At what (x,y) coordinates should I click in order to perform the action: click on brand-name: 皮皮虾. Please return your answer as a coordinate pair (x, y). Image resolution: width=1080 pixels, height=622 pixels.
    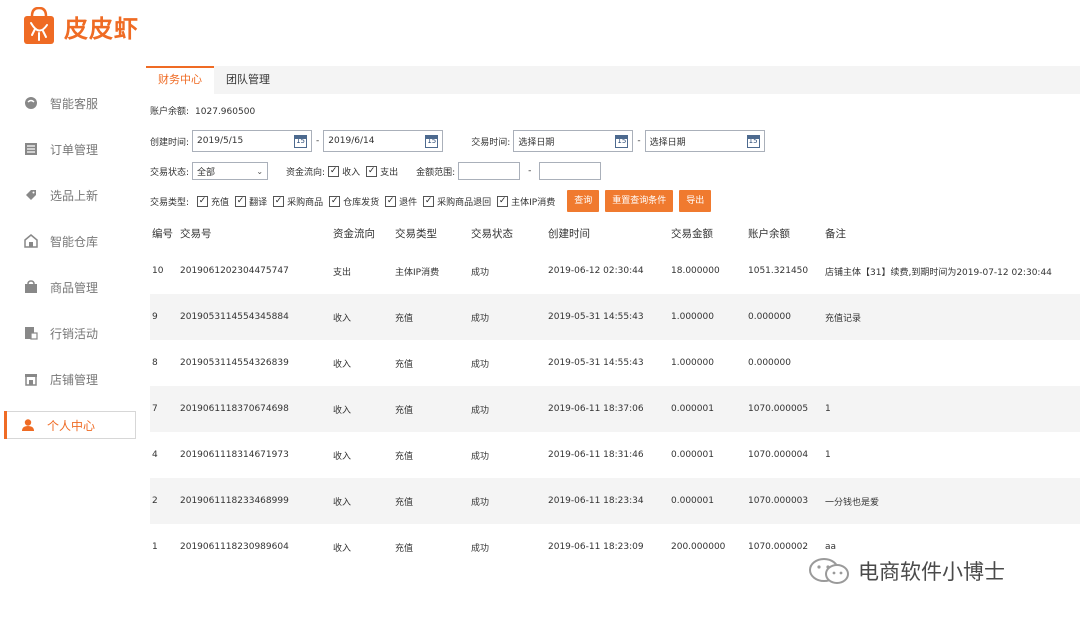
    Looking at the image, I should click on (101, 28).